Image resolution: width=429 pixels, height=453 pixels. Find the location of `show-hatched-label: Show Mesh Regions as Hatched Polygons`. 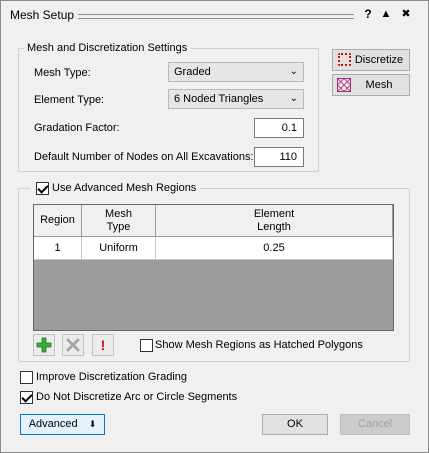

show-hatched-label: Show Mesh Regions as Hatched Polygons is located at coordinates (259, 345).